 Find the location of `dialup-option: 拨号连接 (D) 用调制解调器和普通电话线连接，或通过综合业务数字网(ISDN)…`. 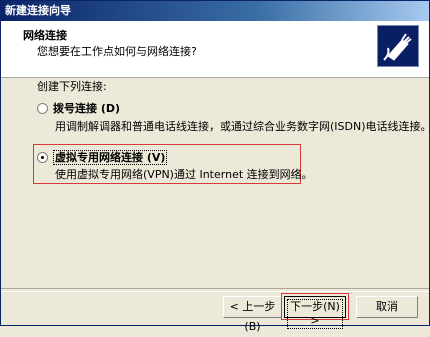

dialup-option: 拨号连接 (D) 用调制解调器和普通电话线连接，或通过综合业务数字网(ISDN)… is located at coordinates (233, 116).